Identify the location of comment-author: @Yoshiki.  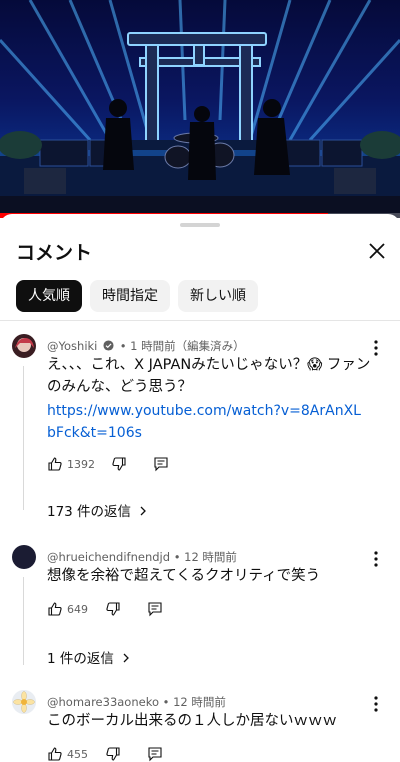
(72, 346).